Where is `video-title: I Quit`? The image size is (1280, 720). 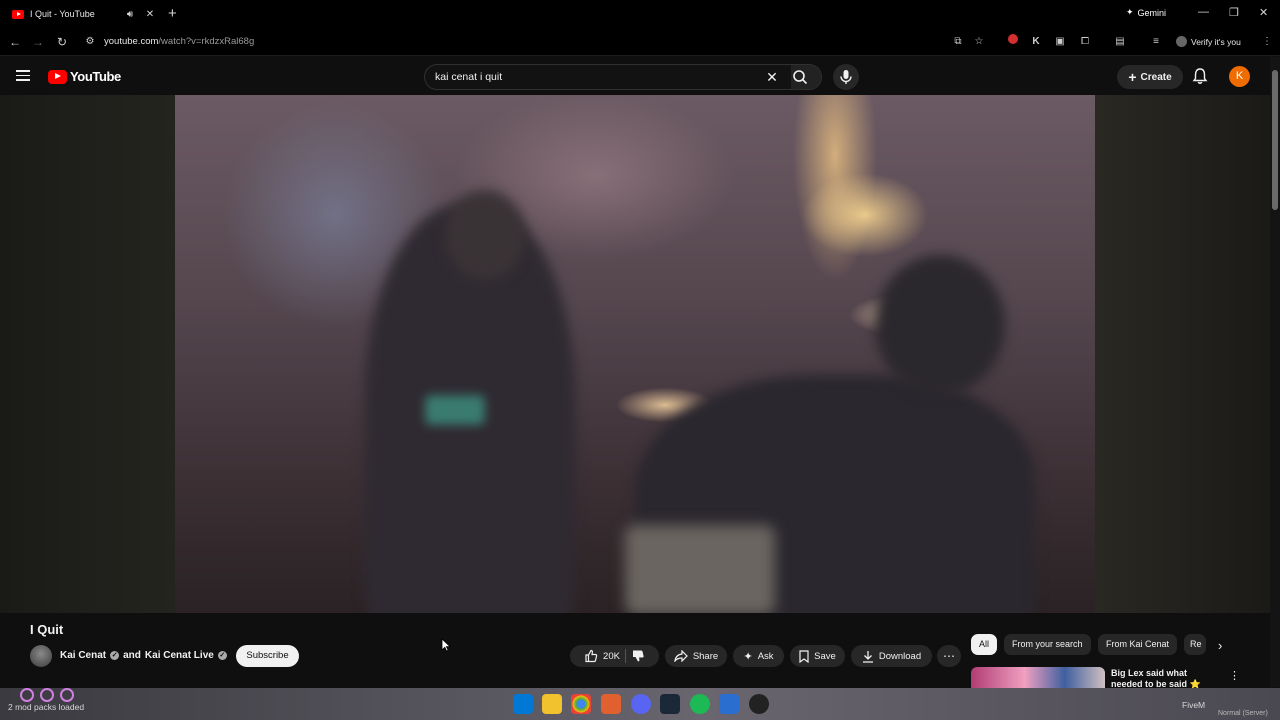
video-title: I Quit is located at coordinates (47, 629).